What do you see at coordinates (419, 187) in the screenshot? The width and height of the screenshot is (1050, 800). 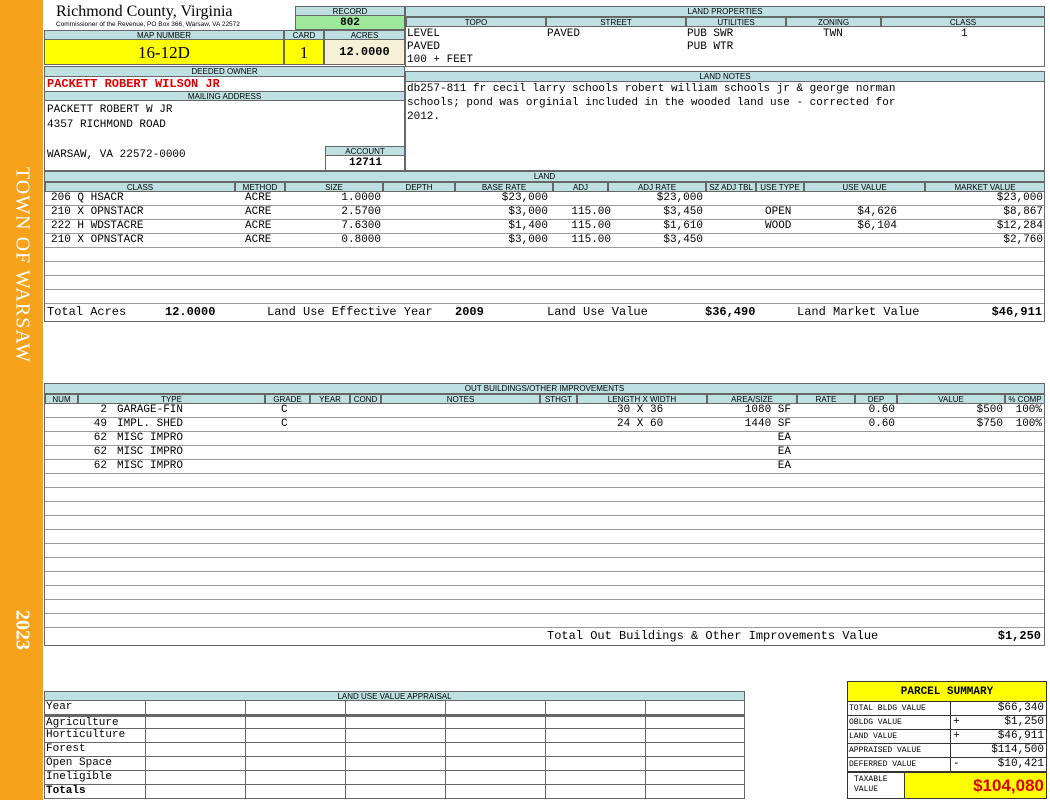 I see `land-col-depth: DEPTH` at bounding box center [419, 187].